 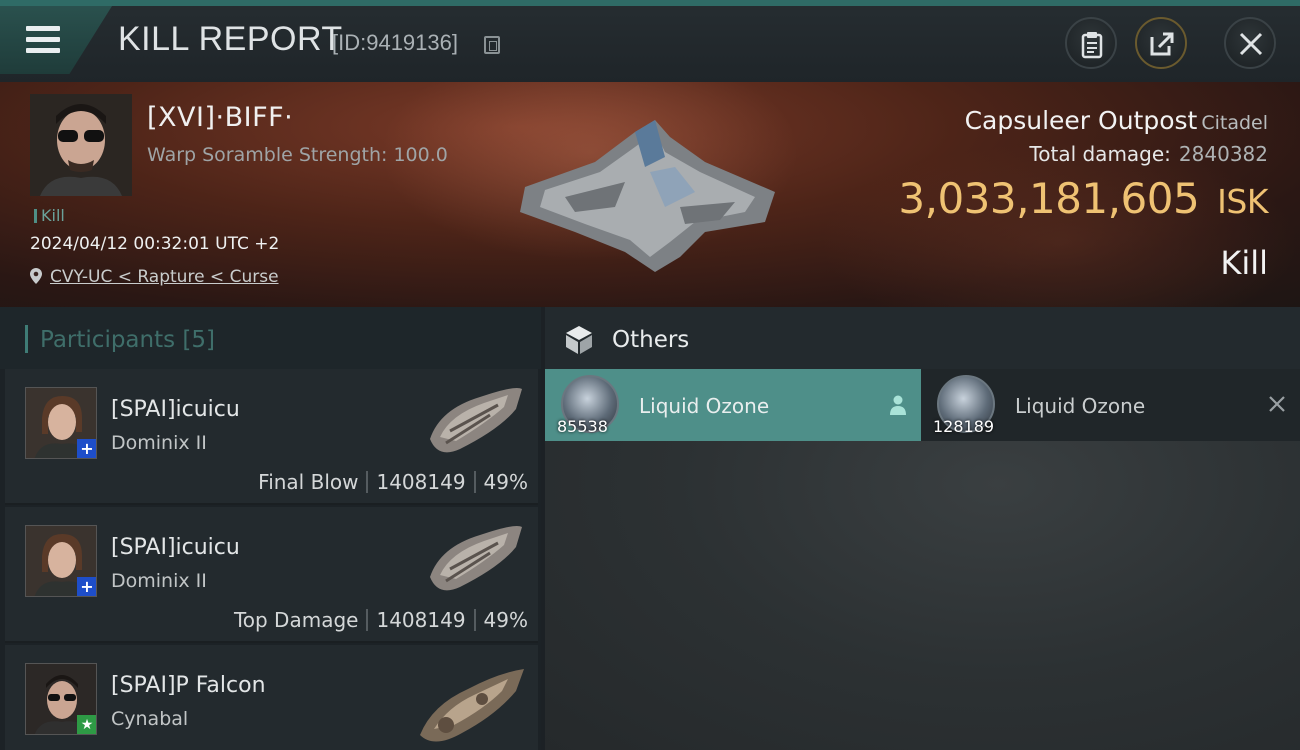 I want to click on kill-tag: Kill, so click(x=49, y=215).